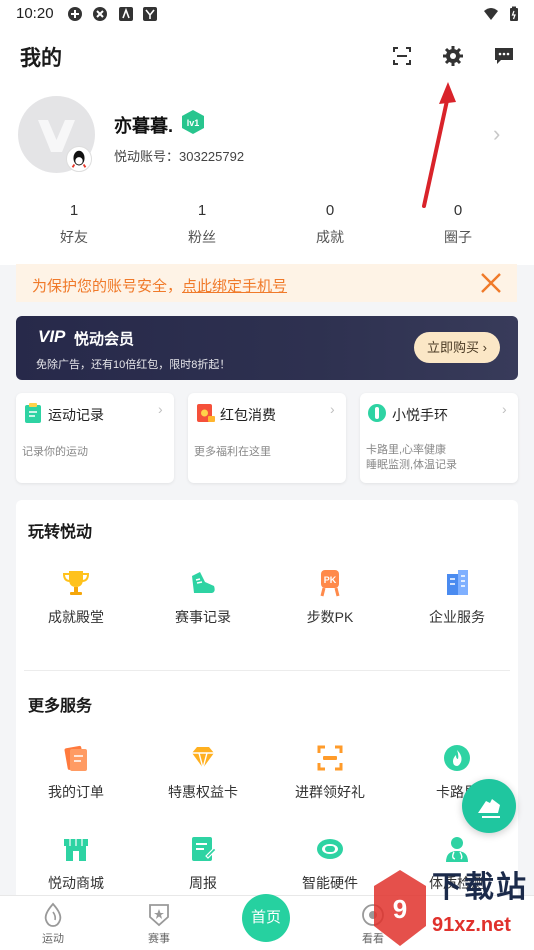 This screenshot has width=534, height=950. Describe the element at coordinates (203, 759) in the screenshot. I see `diamond-icon` at that location.